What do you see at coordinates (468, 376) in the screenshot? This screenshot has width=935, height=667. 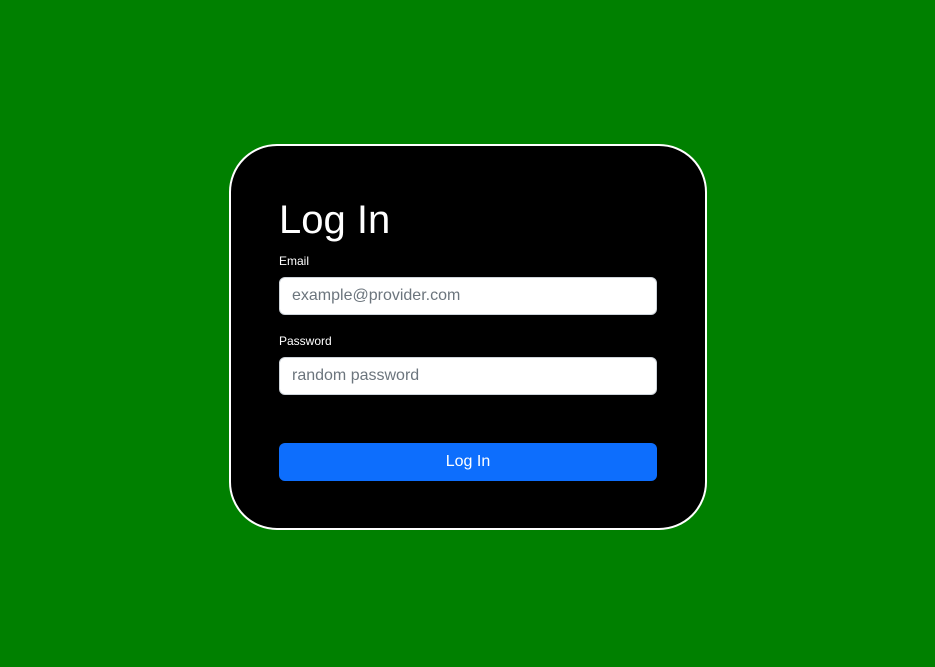 I see `password-field` at bounding box center [468, 376].